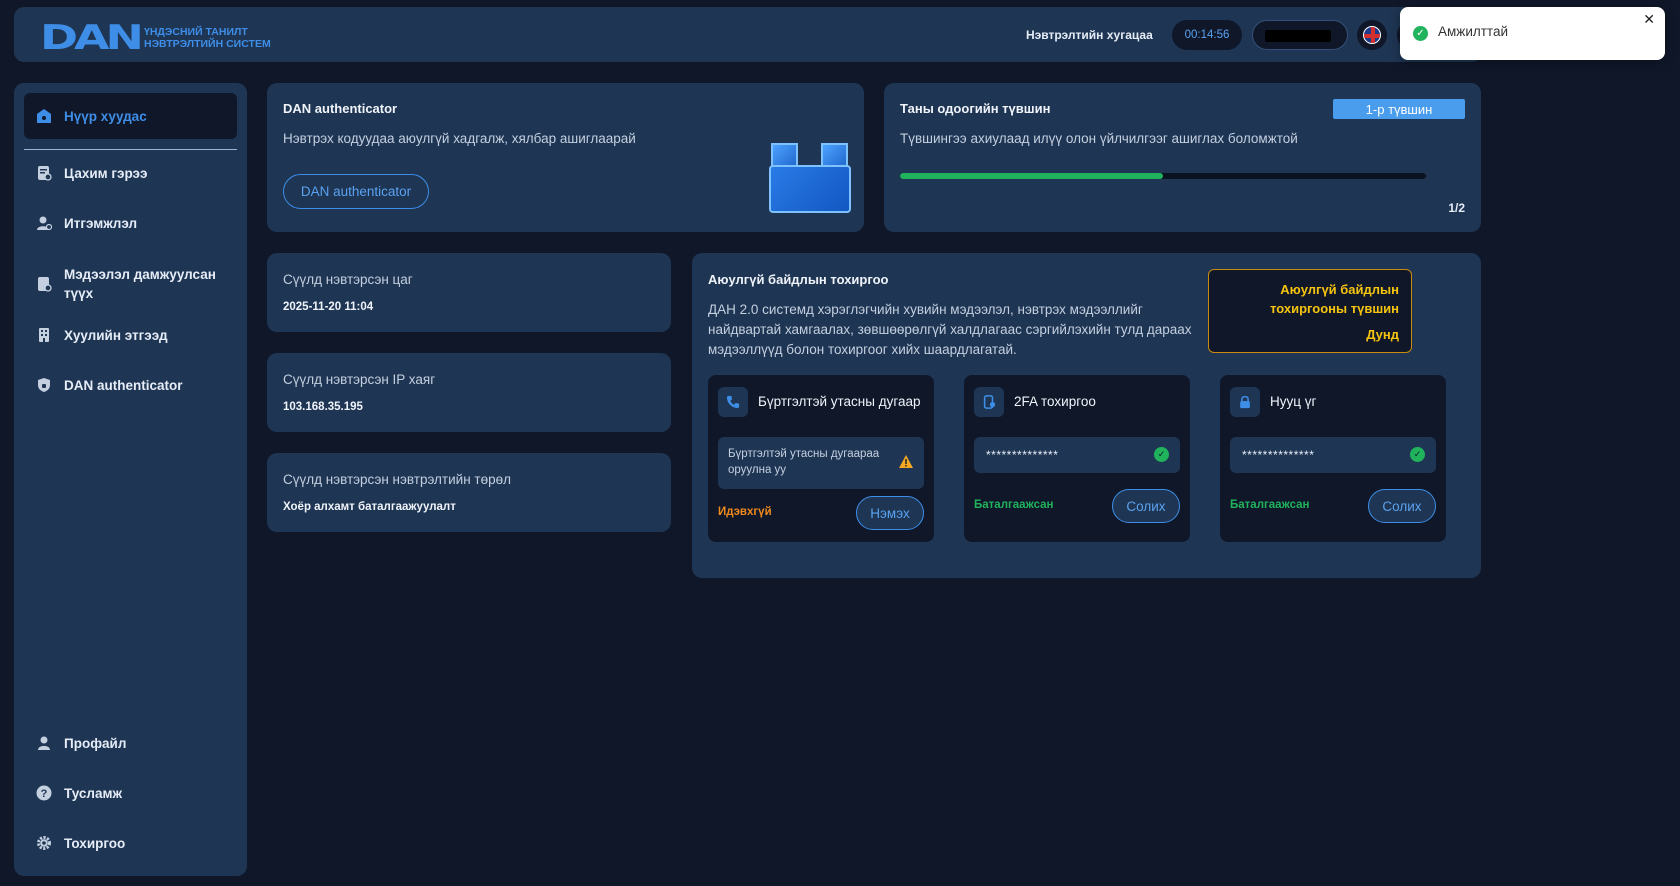 The width and height of the screenshot is (1680, 886). What do you see at coordinates (130, 843) in the screenshot?
I see `sidebar-item-settings: Тохиргоо` at bounding box center [130, 843].